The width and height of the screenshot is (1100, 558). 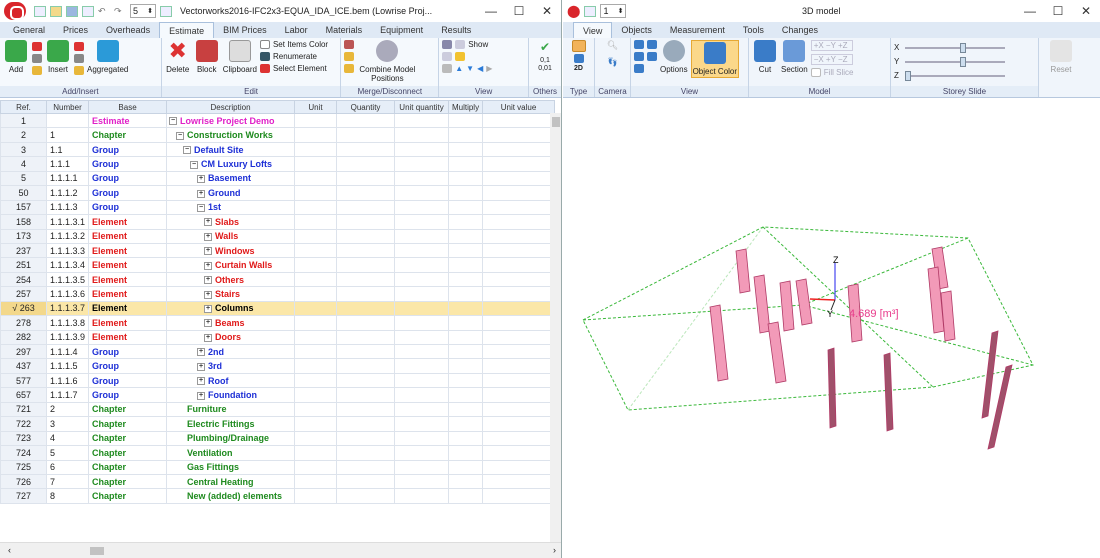 I want to click on cell-ref: 237, so click(x=23, y=250).